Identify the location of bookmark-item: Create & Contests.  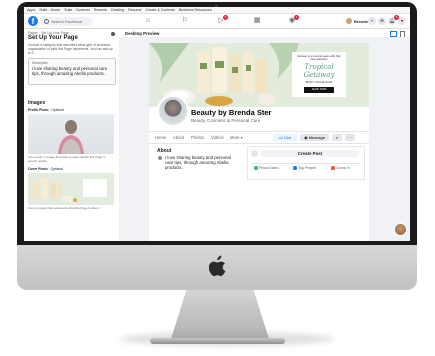
(160, 10).